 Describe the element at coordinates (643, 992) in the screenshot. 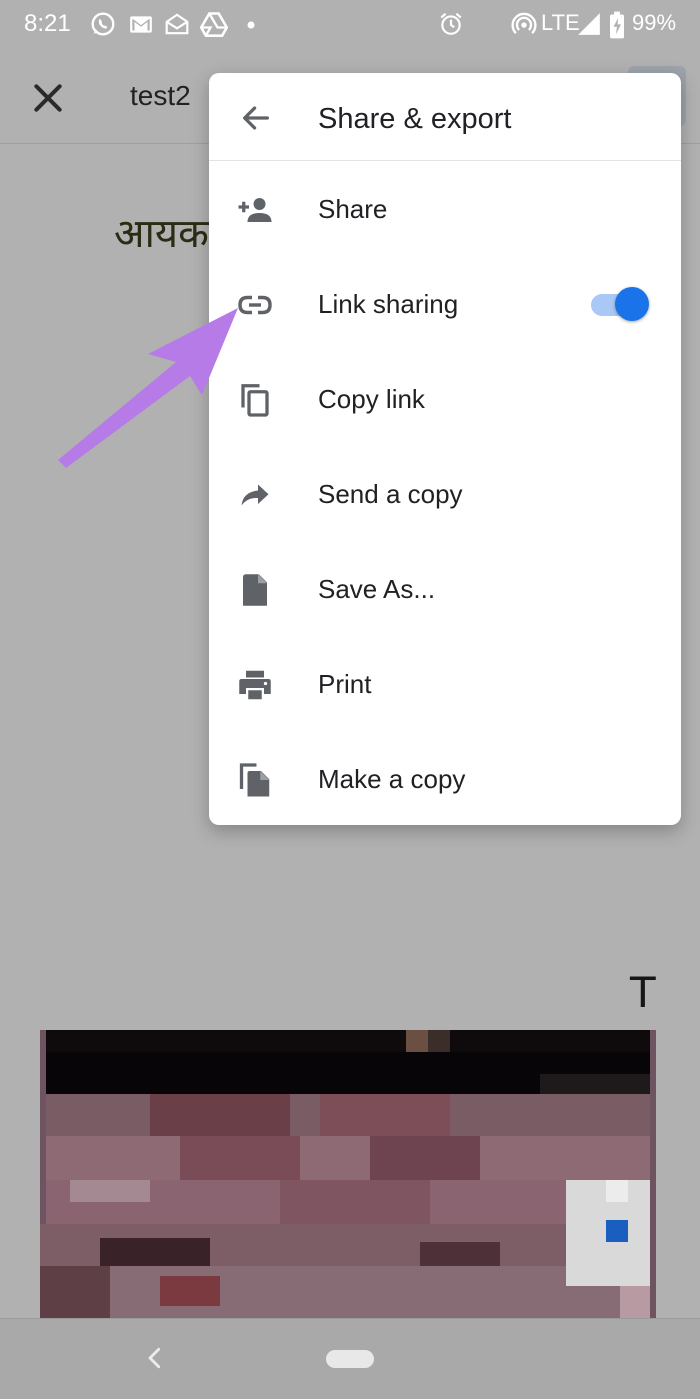

I see `document-text-fragment: T` at that location.